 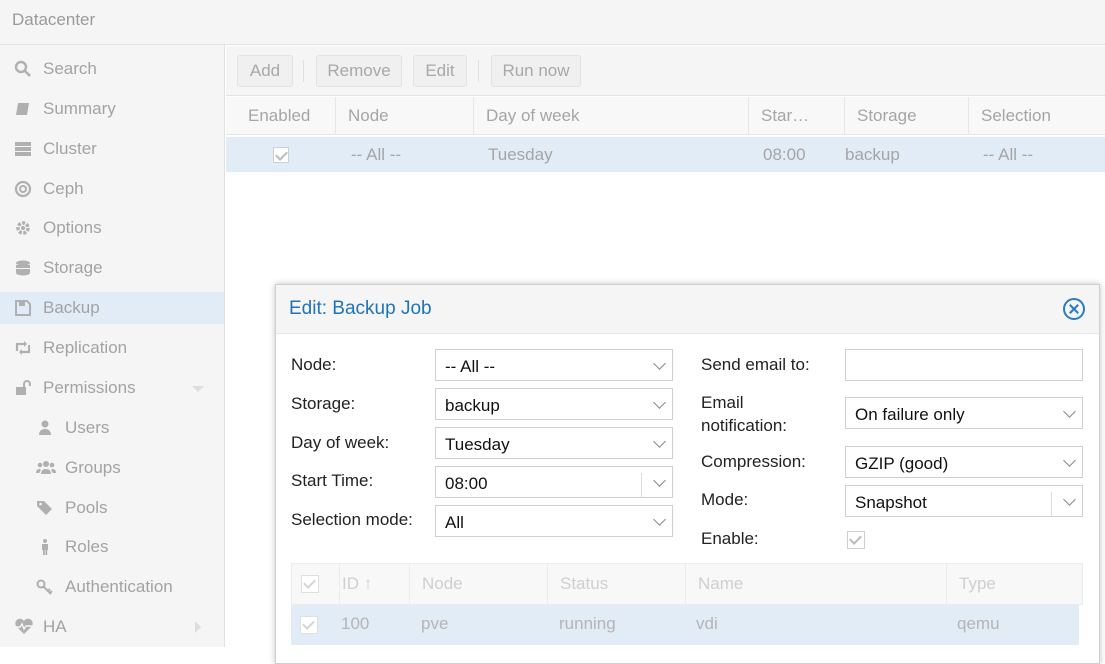 I want to click on sidebar-item-groups: Groups, so click(x=112, y=468).